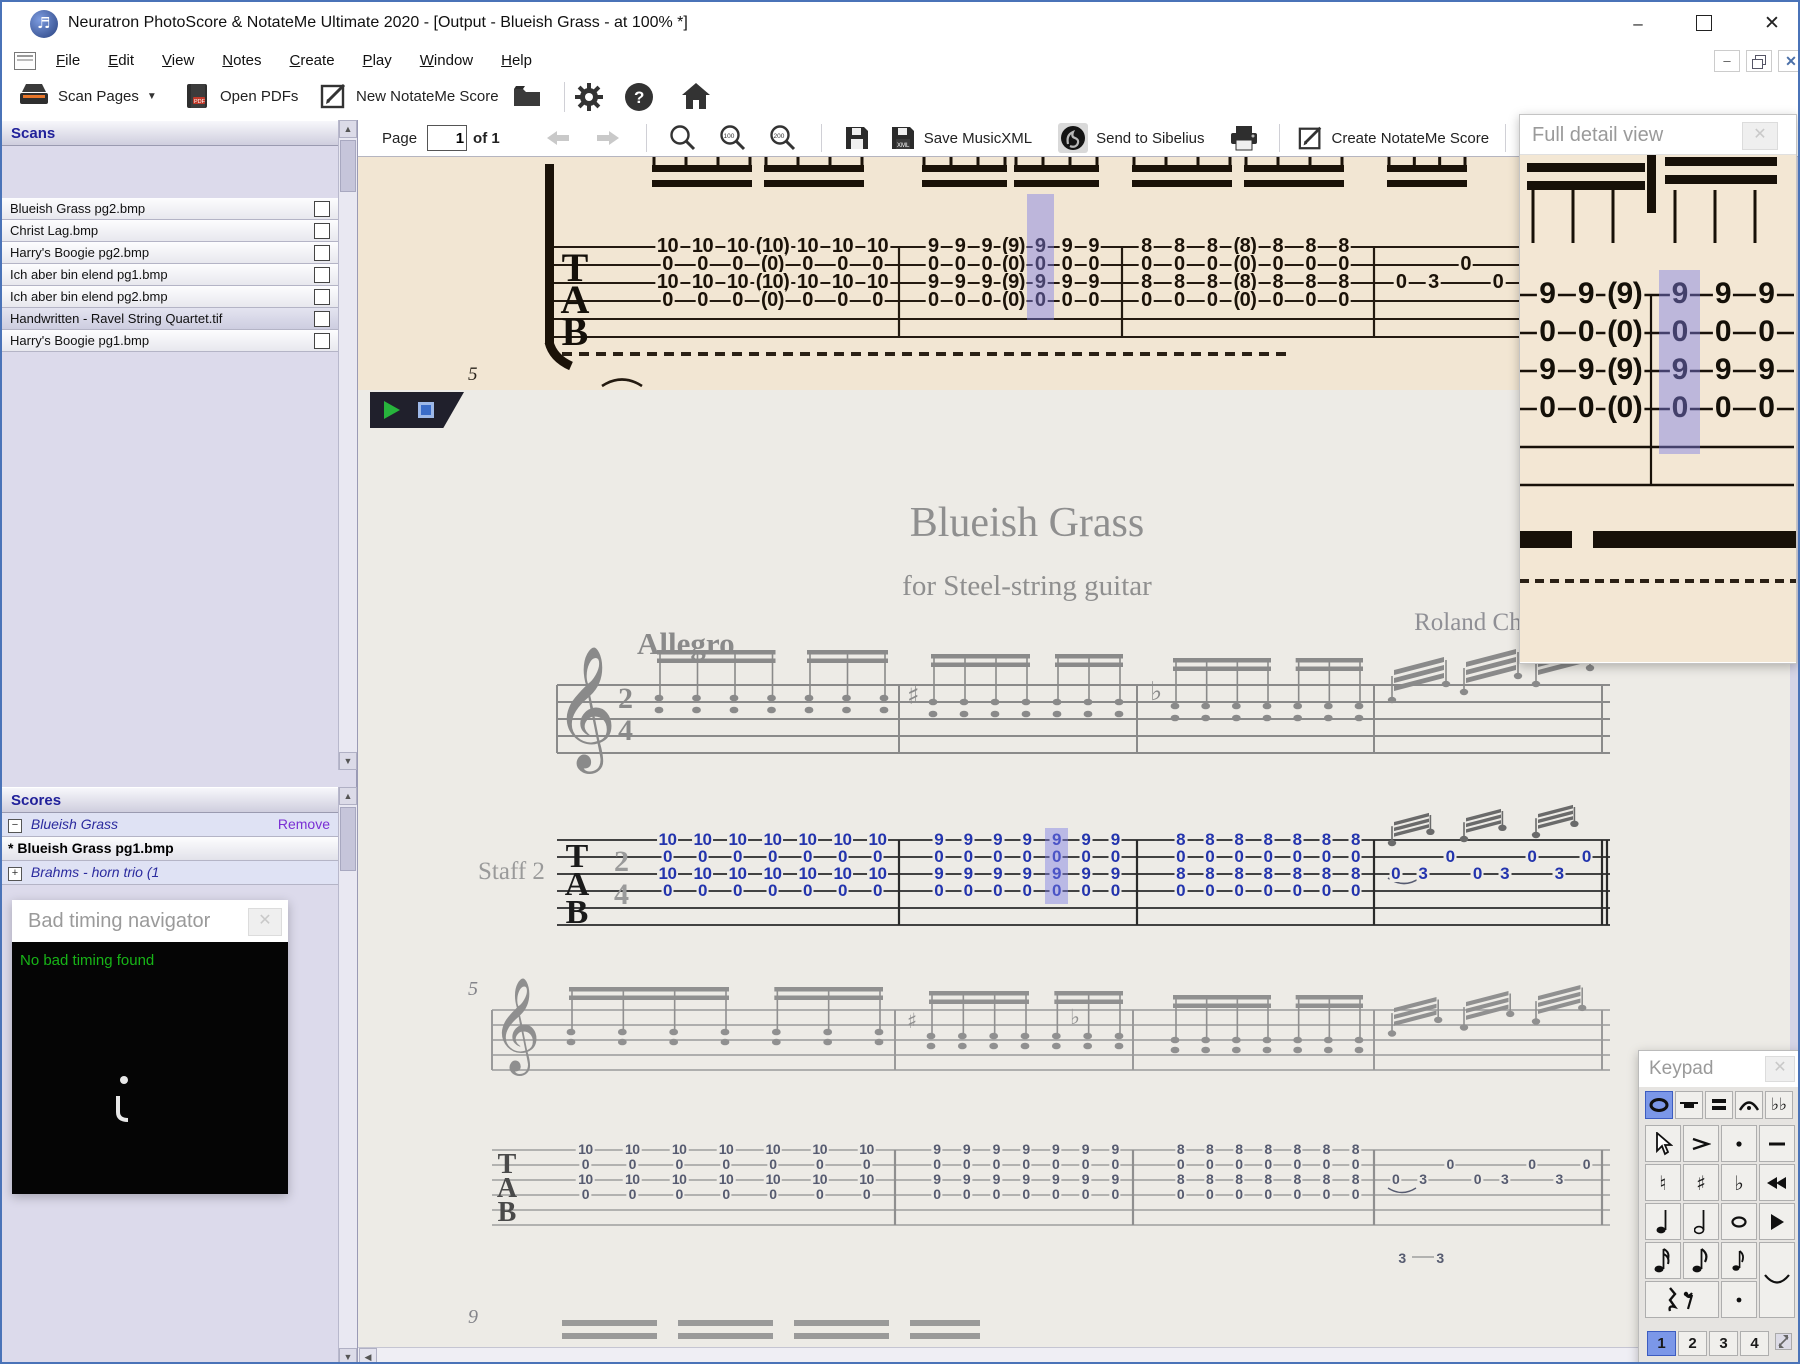 The width and height of the screenshot is (1800, 1364). I want to click on scan-list-item: Harry's Boogie pg2.bmp, so click(170, 253).